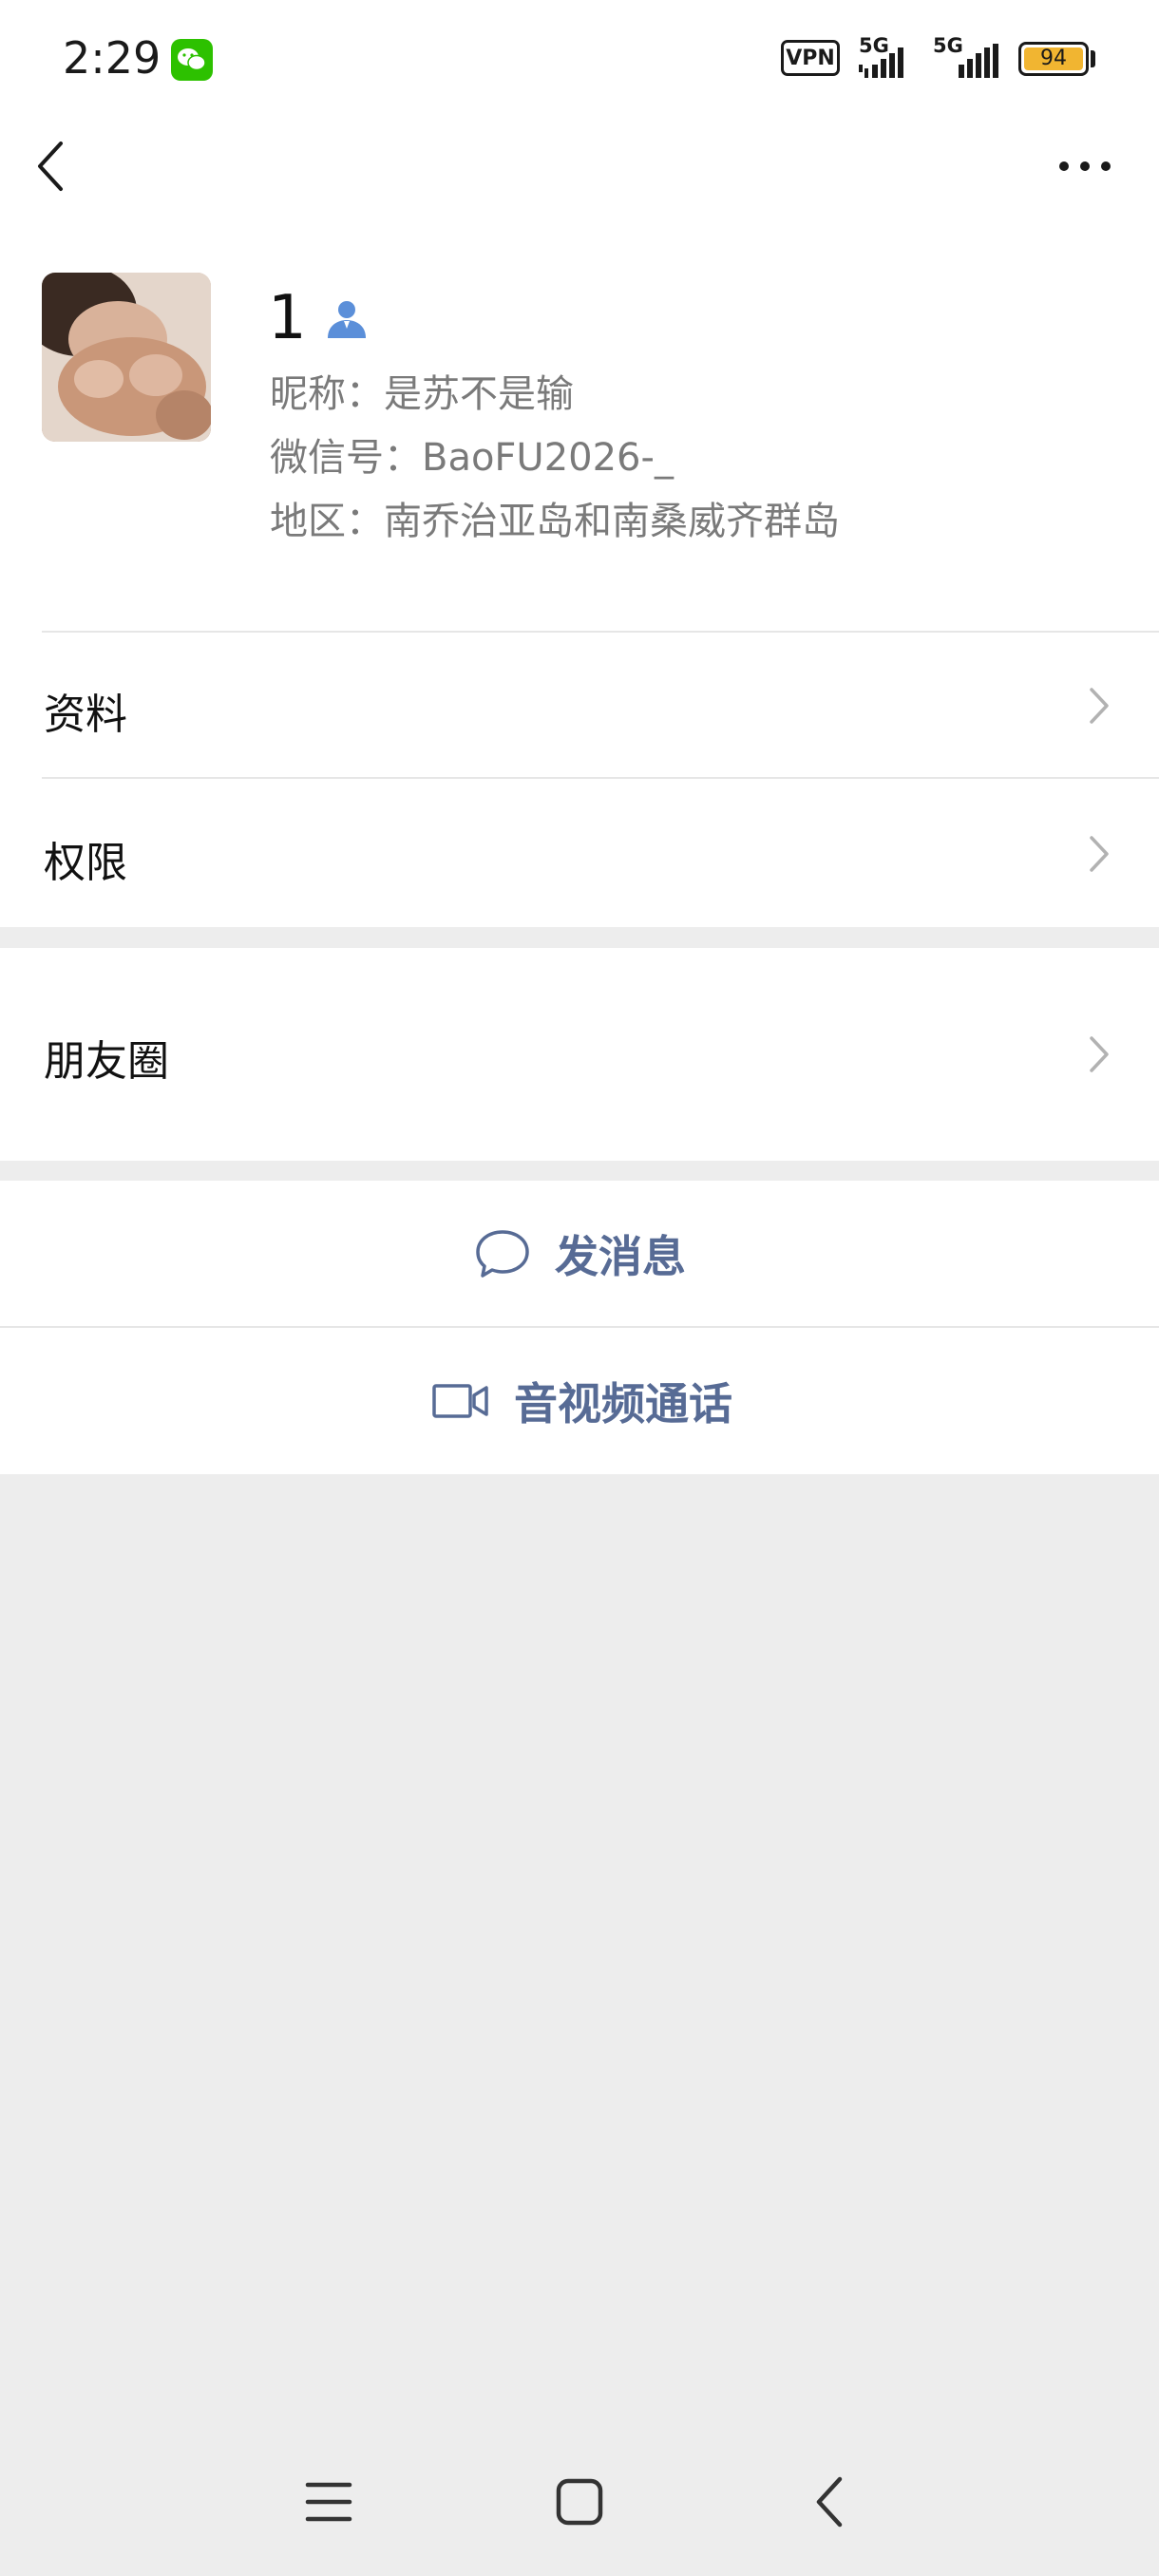 Image resolution: width=1159 pixels, height=2576 pixels. I want to click on battery-icon: 94, so click(1053, 59).